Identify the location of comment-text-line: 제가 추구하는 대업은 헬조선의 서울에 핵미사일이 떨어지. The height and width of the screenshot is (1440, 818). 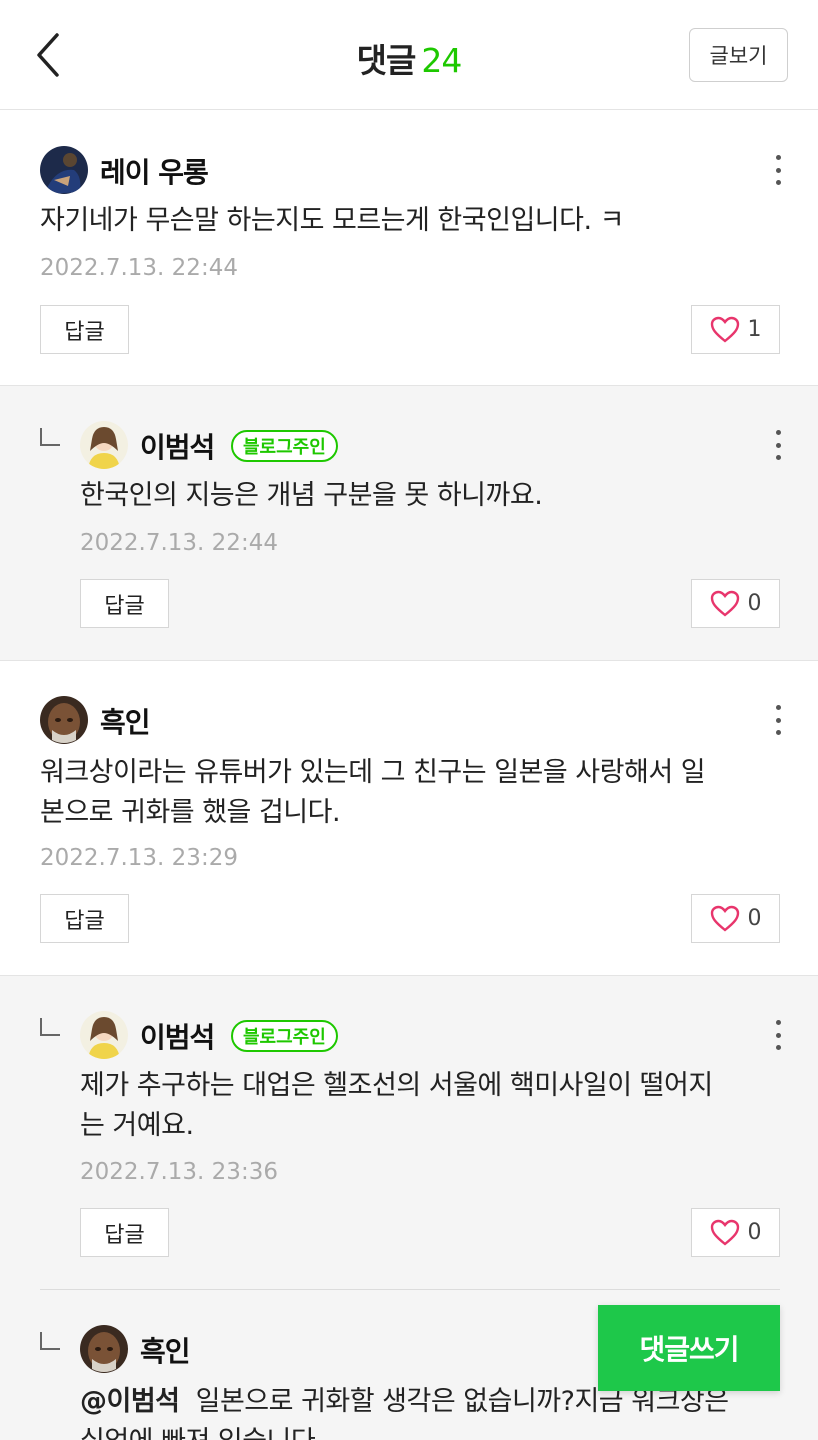
(396, 1085).